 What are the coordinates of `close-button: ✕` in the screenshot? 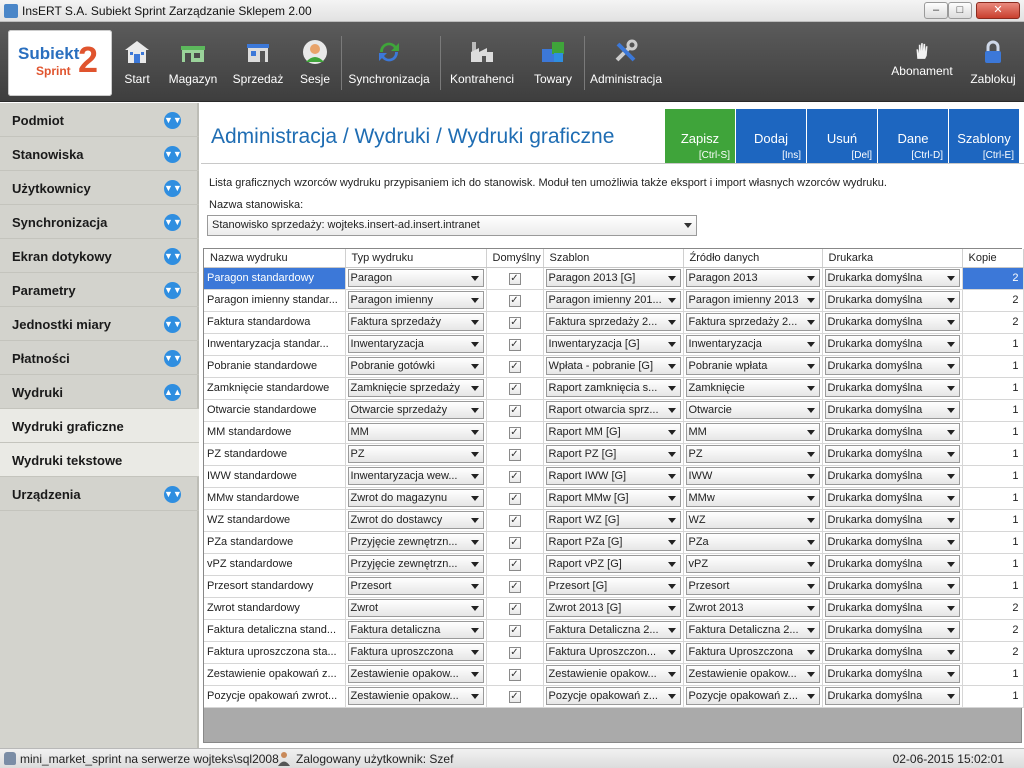 It's located at (998, 10).